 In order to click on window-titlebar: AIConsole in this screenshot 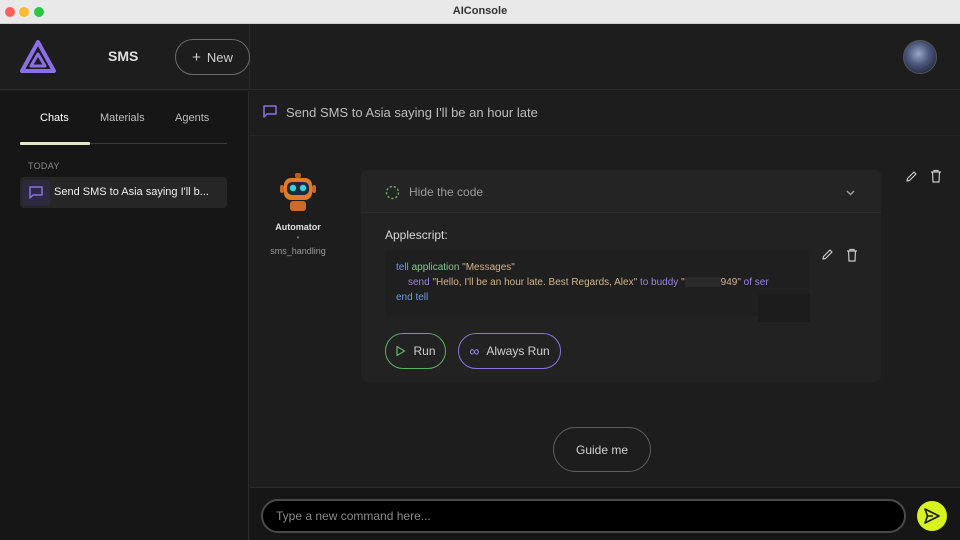, I will do `click(480, 12)`.